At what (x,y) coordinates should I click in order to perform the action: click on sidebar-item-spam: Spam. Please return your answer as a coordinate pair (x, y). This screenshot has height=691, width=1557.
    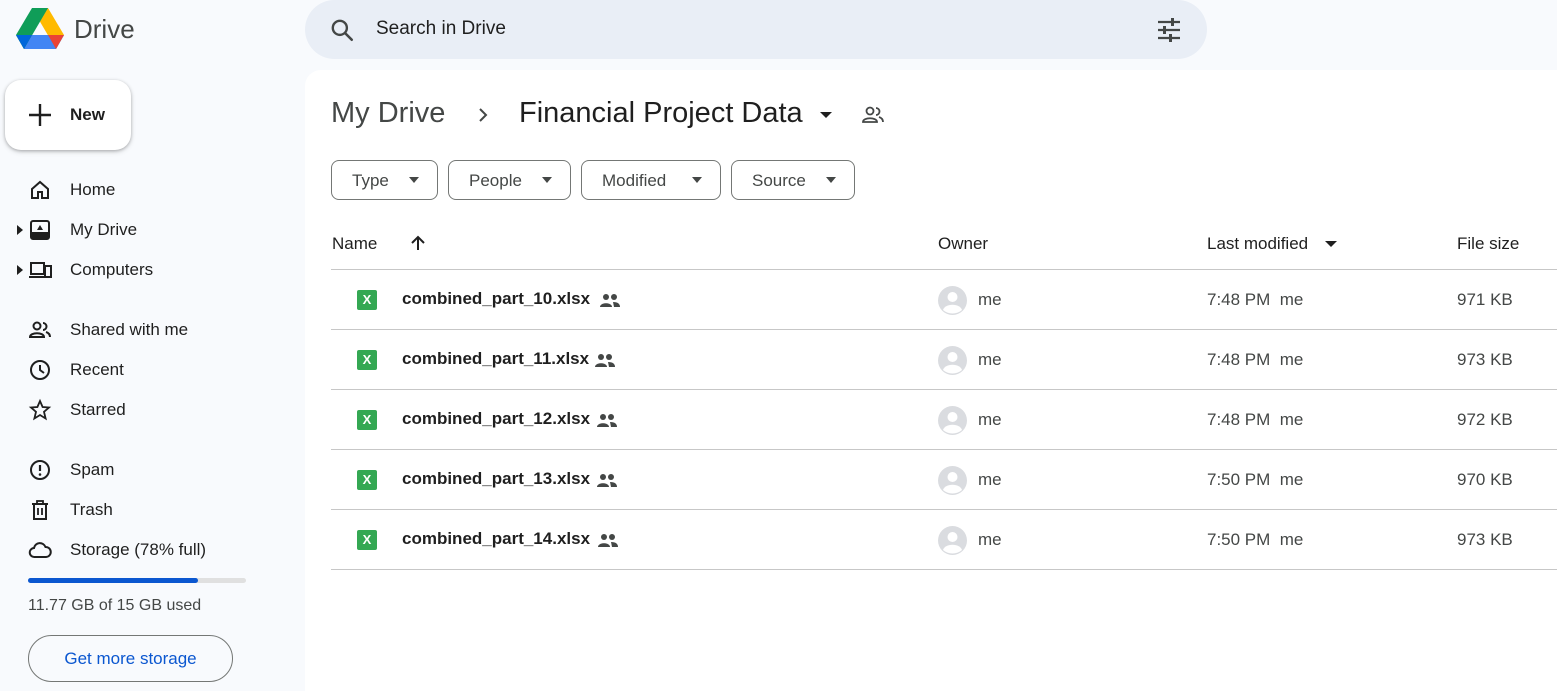
    Looking at the image, I should click on (145, 470).